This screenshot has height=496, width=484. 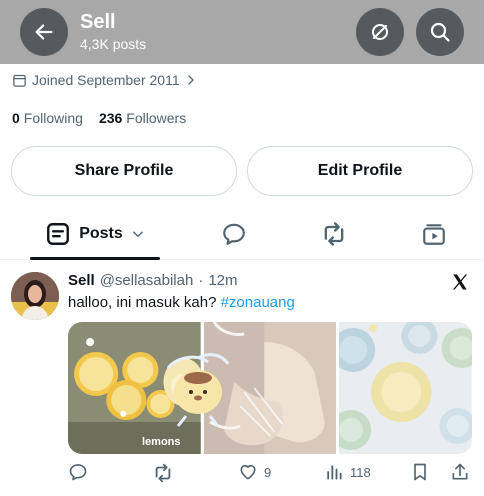 I want to click on tab-posts-label: Posts, so click(x=101, y=233).